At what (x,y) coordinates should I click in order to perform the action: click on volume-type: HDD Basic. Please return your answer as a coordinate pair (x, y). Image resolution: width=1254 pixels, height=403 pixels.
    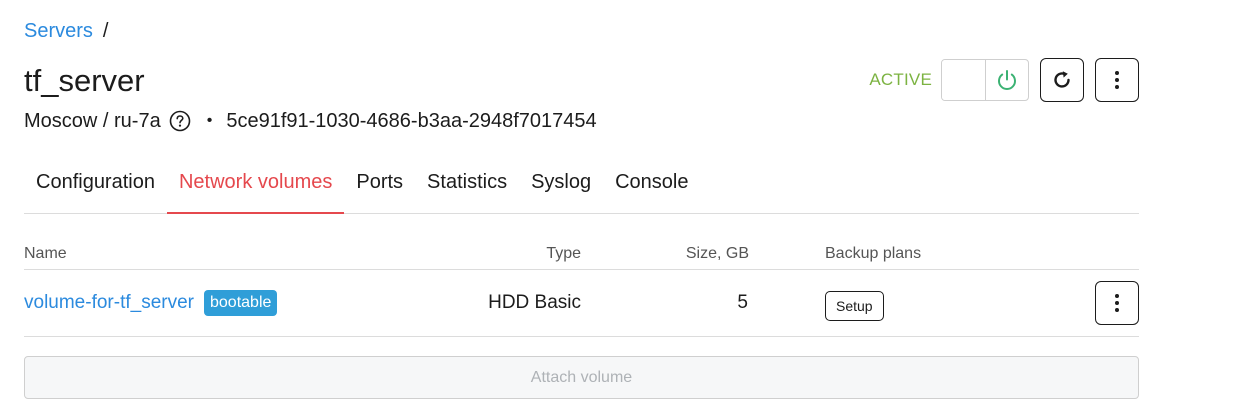
    Looking at the image, I should click on (534, 302).